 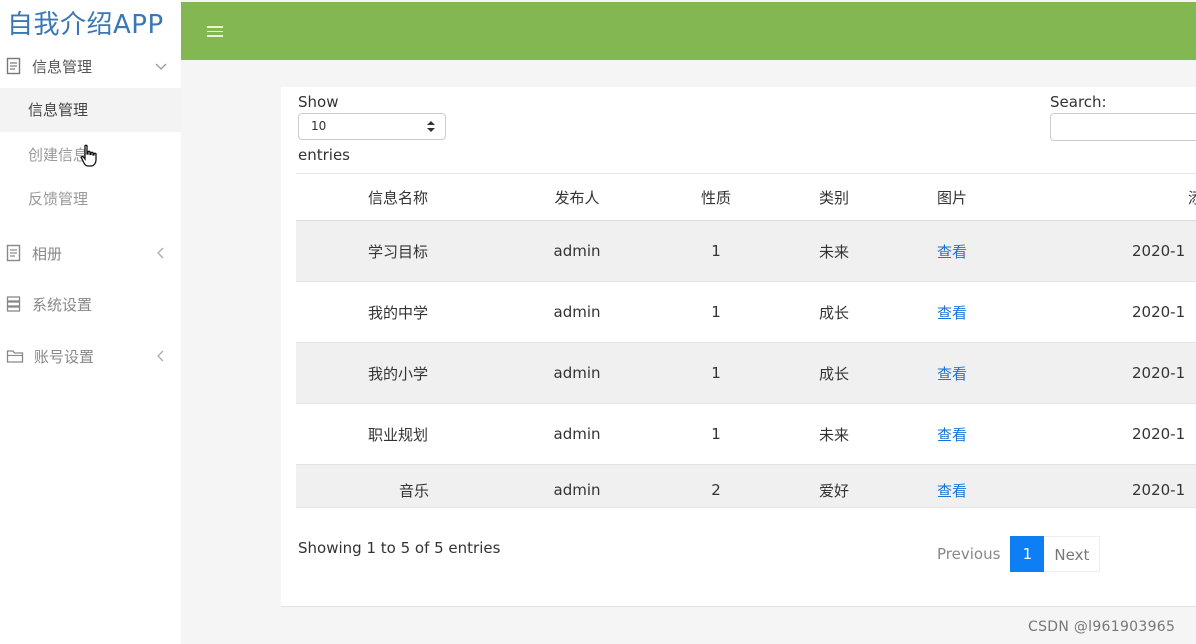 I want to click on previous-page-button: Previous, so click(x=969, y=554).